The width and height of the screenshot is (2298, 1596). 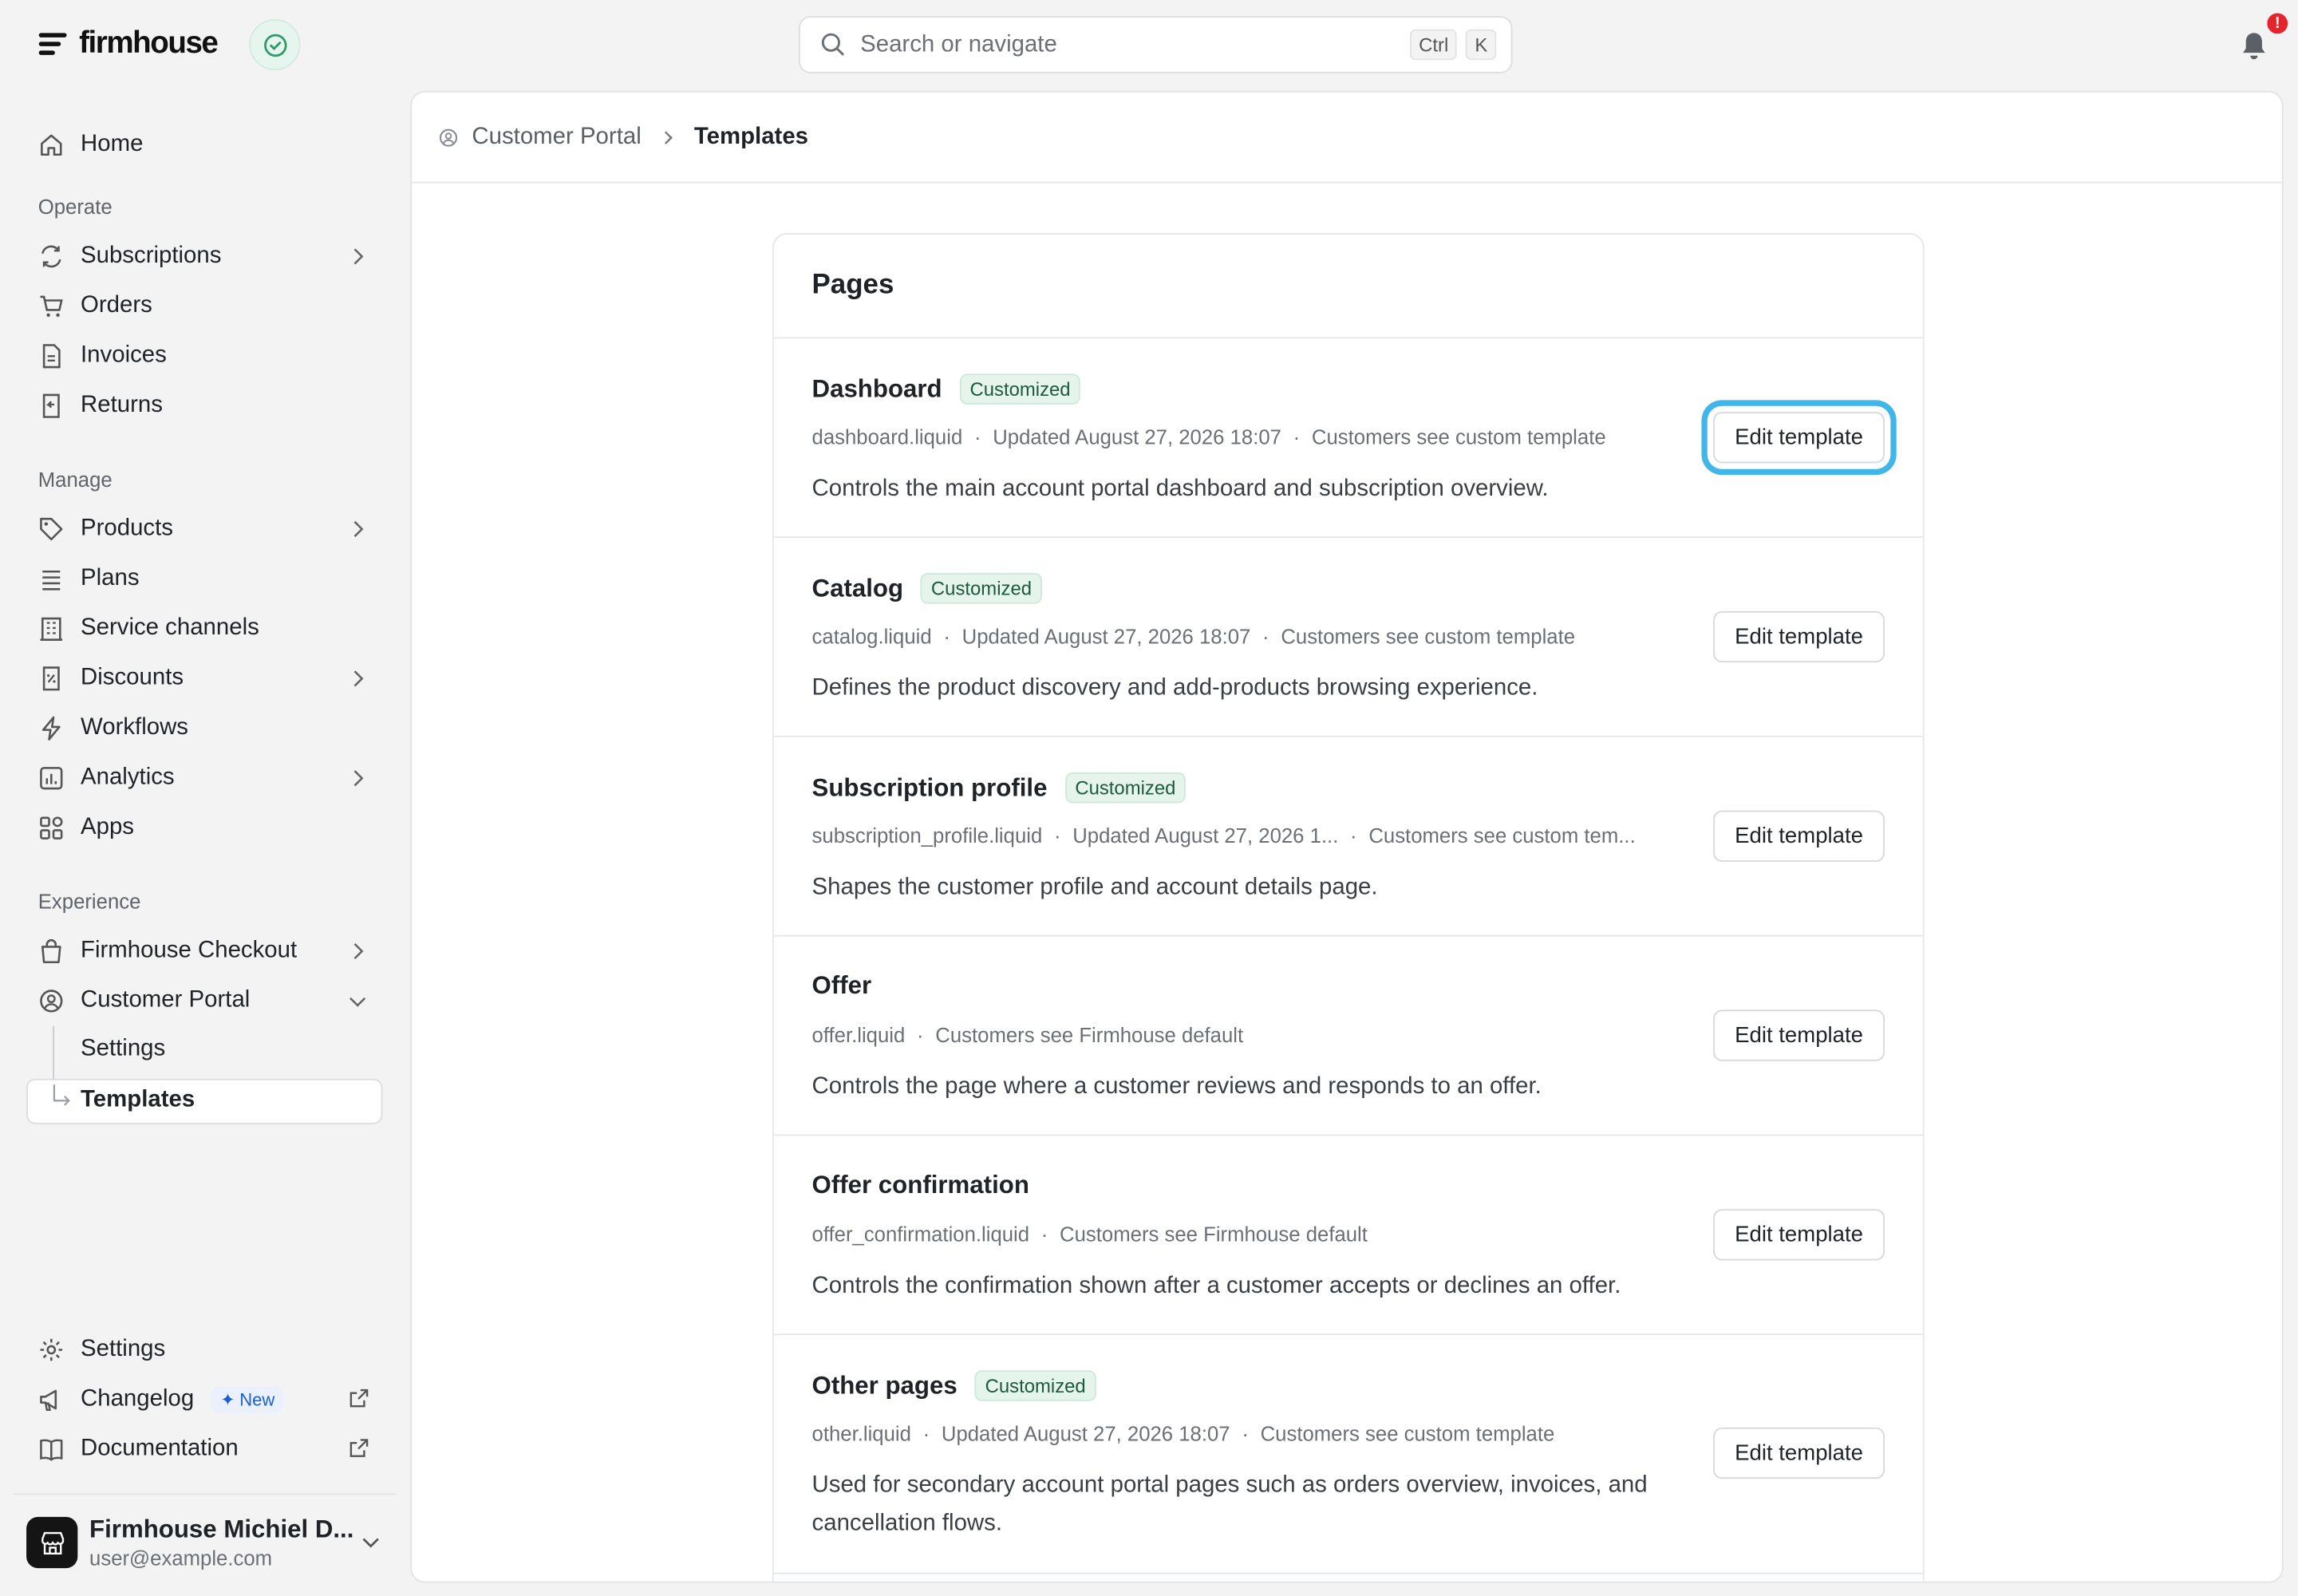 What do you see at coordinates (160, 1449) in the screenshot?
I see `sidebar-label: Documentation` at bounding box center [160, 1449].